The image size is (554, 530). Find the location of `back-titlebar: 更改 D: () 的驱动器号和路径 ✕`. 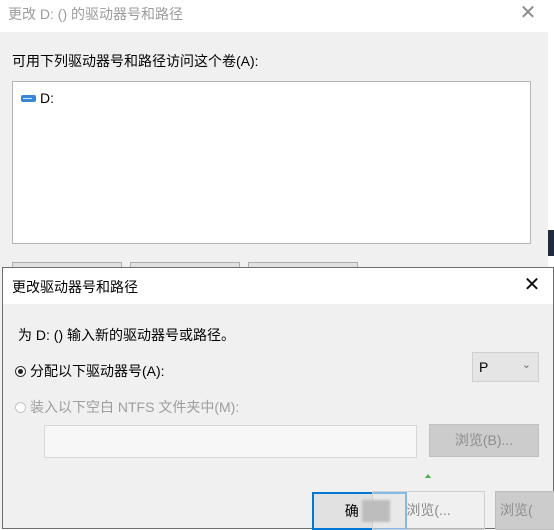

back-titlebar: 更改 D: () 的驱动器号和路径 ✕ is located at coordinates (274, 16).